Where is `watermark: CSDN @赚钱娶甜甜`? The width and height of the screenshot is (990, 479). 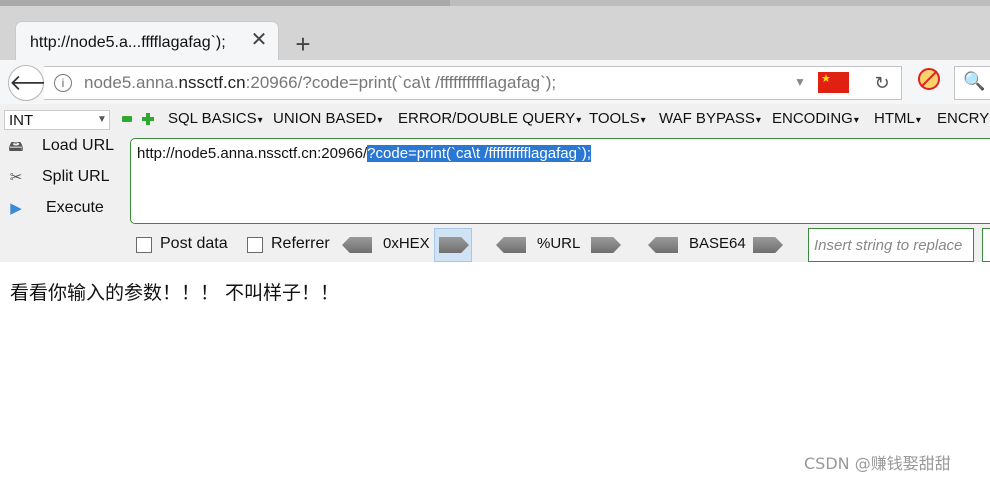
watermark: CSDN @赚钱娶甜甜 is located at coordinates (877, 463).